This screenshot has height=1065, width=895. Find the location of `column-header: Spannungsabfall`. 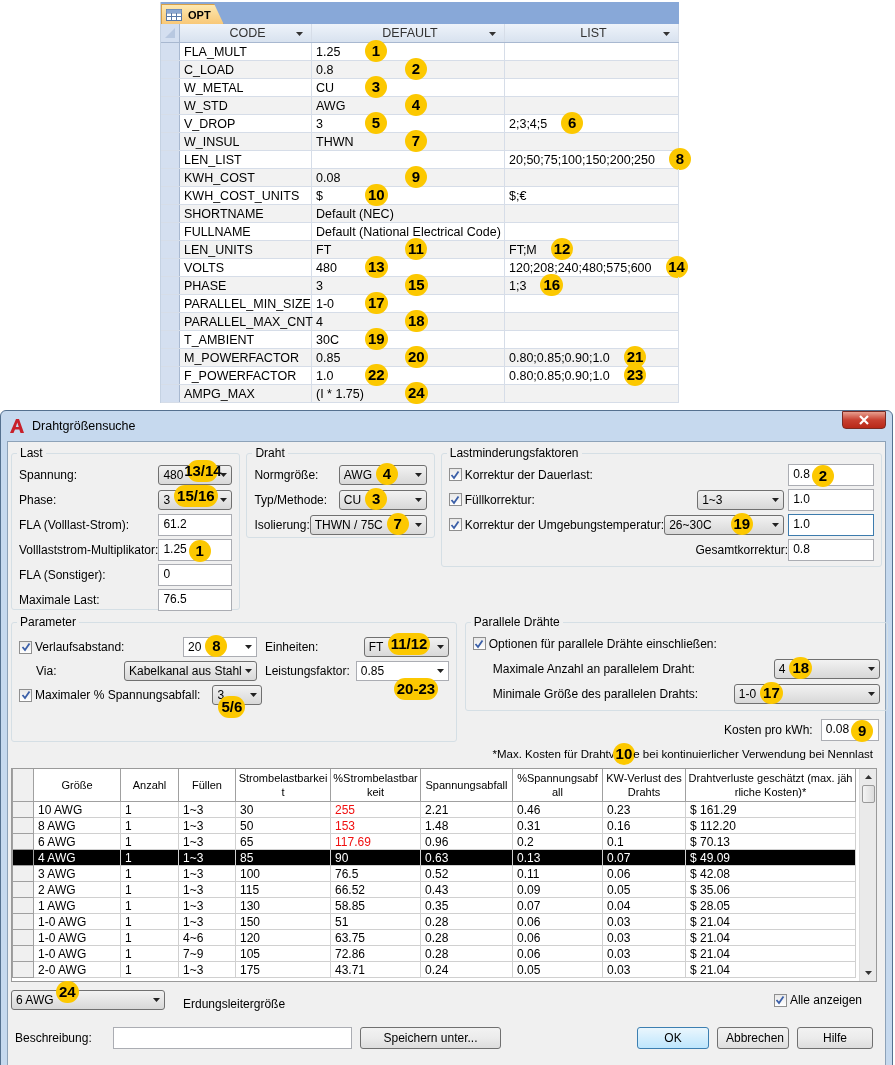

column-header: Spannungsabfall is located at coordinates (466, 785).